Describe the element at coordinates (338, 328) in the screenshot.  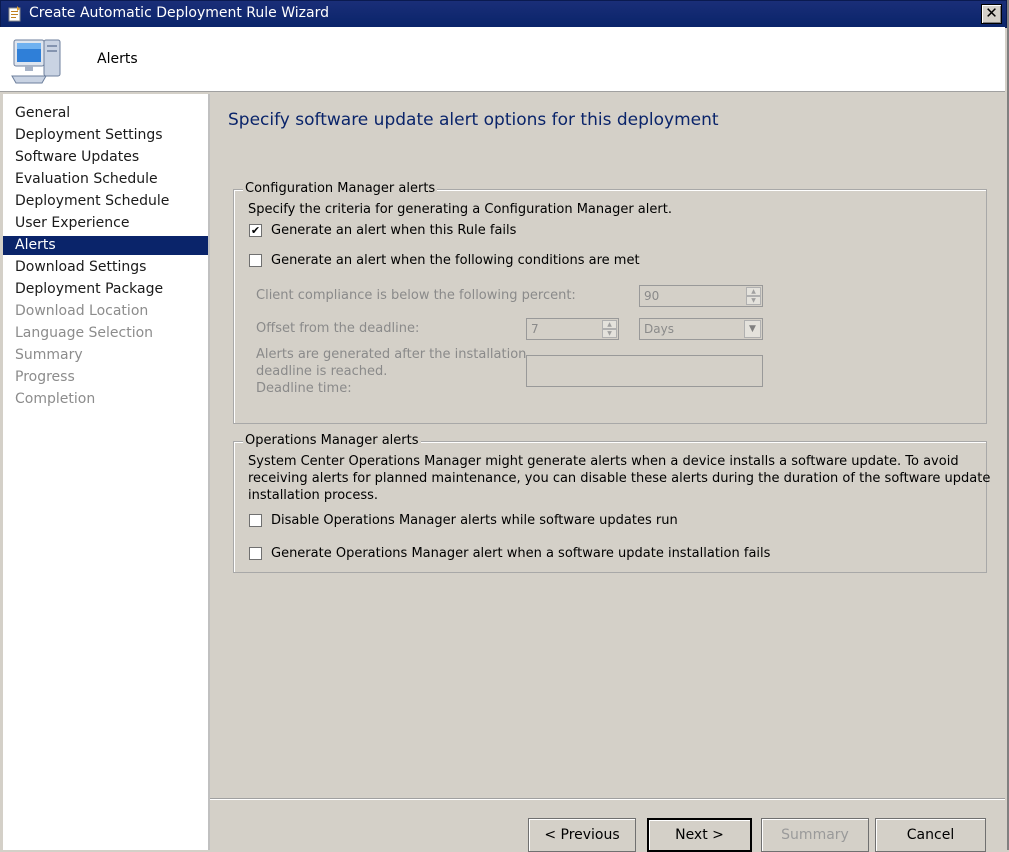
I see `offset-label: Offset from the deadline:` at that location.